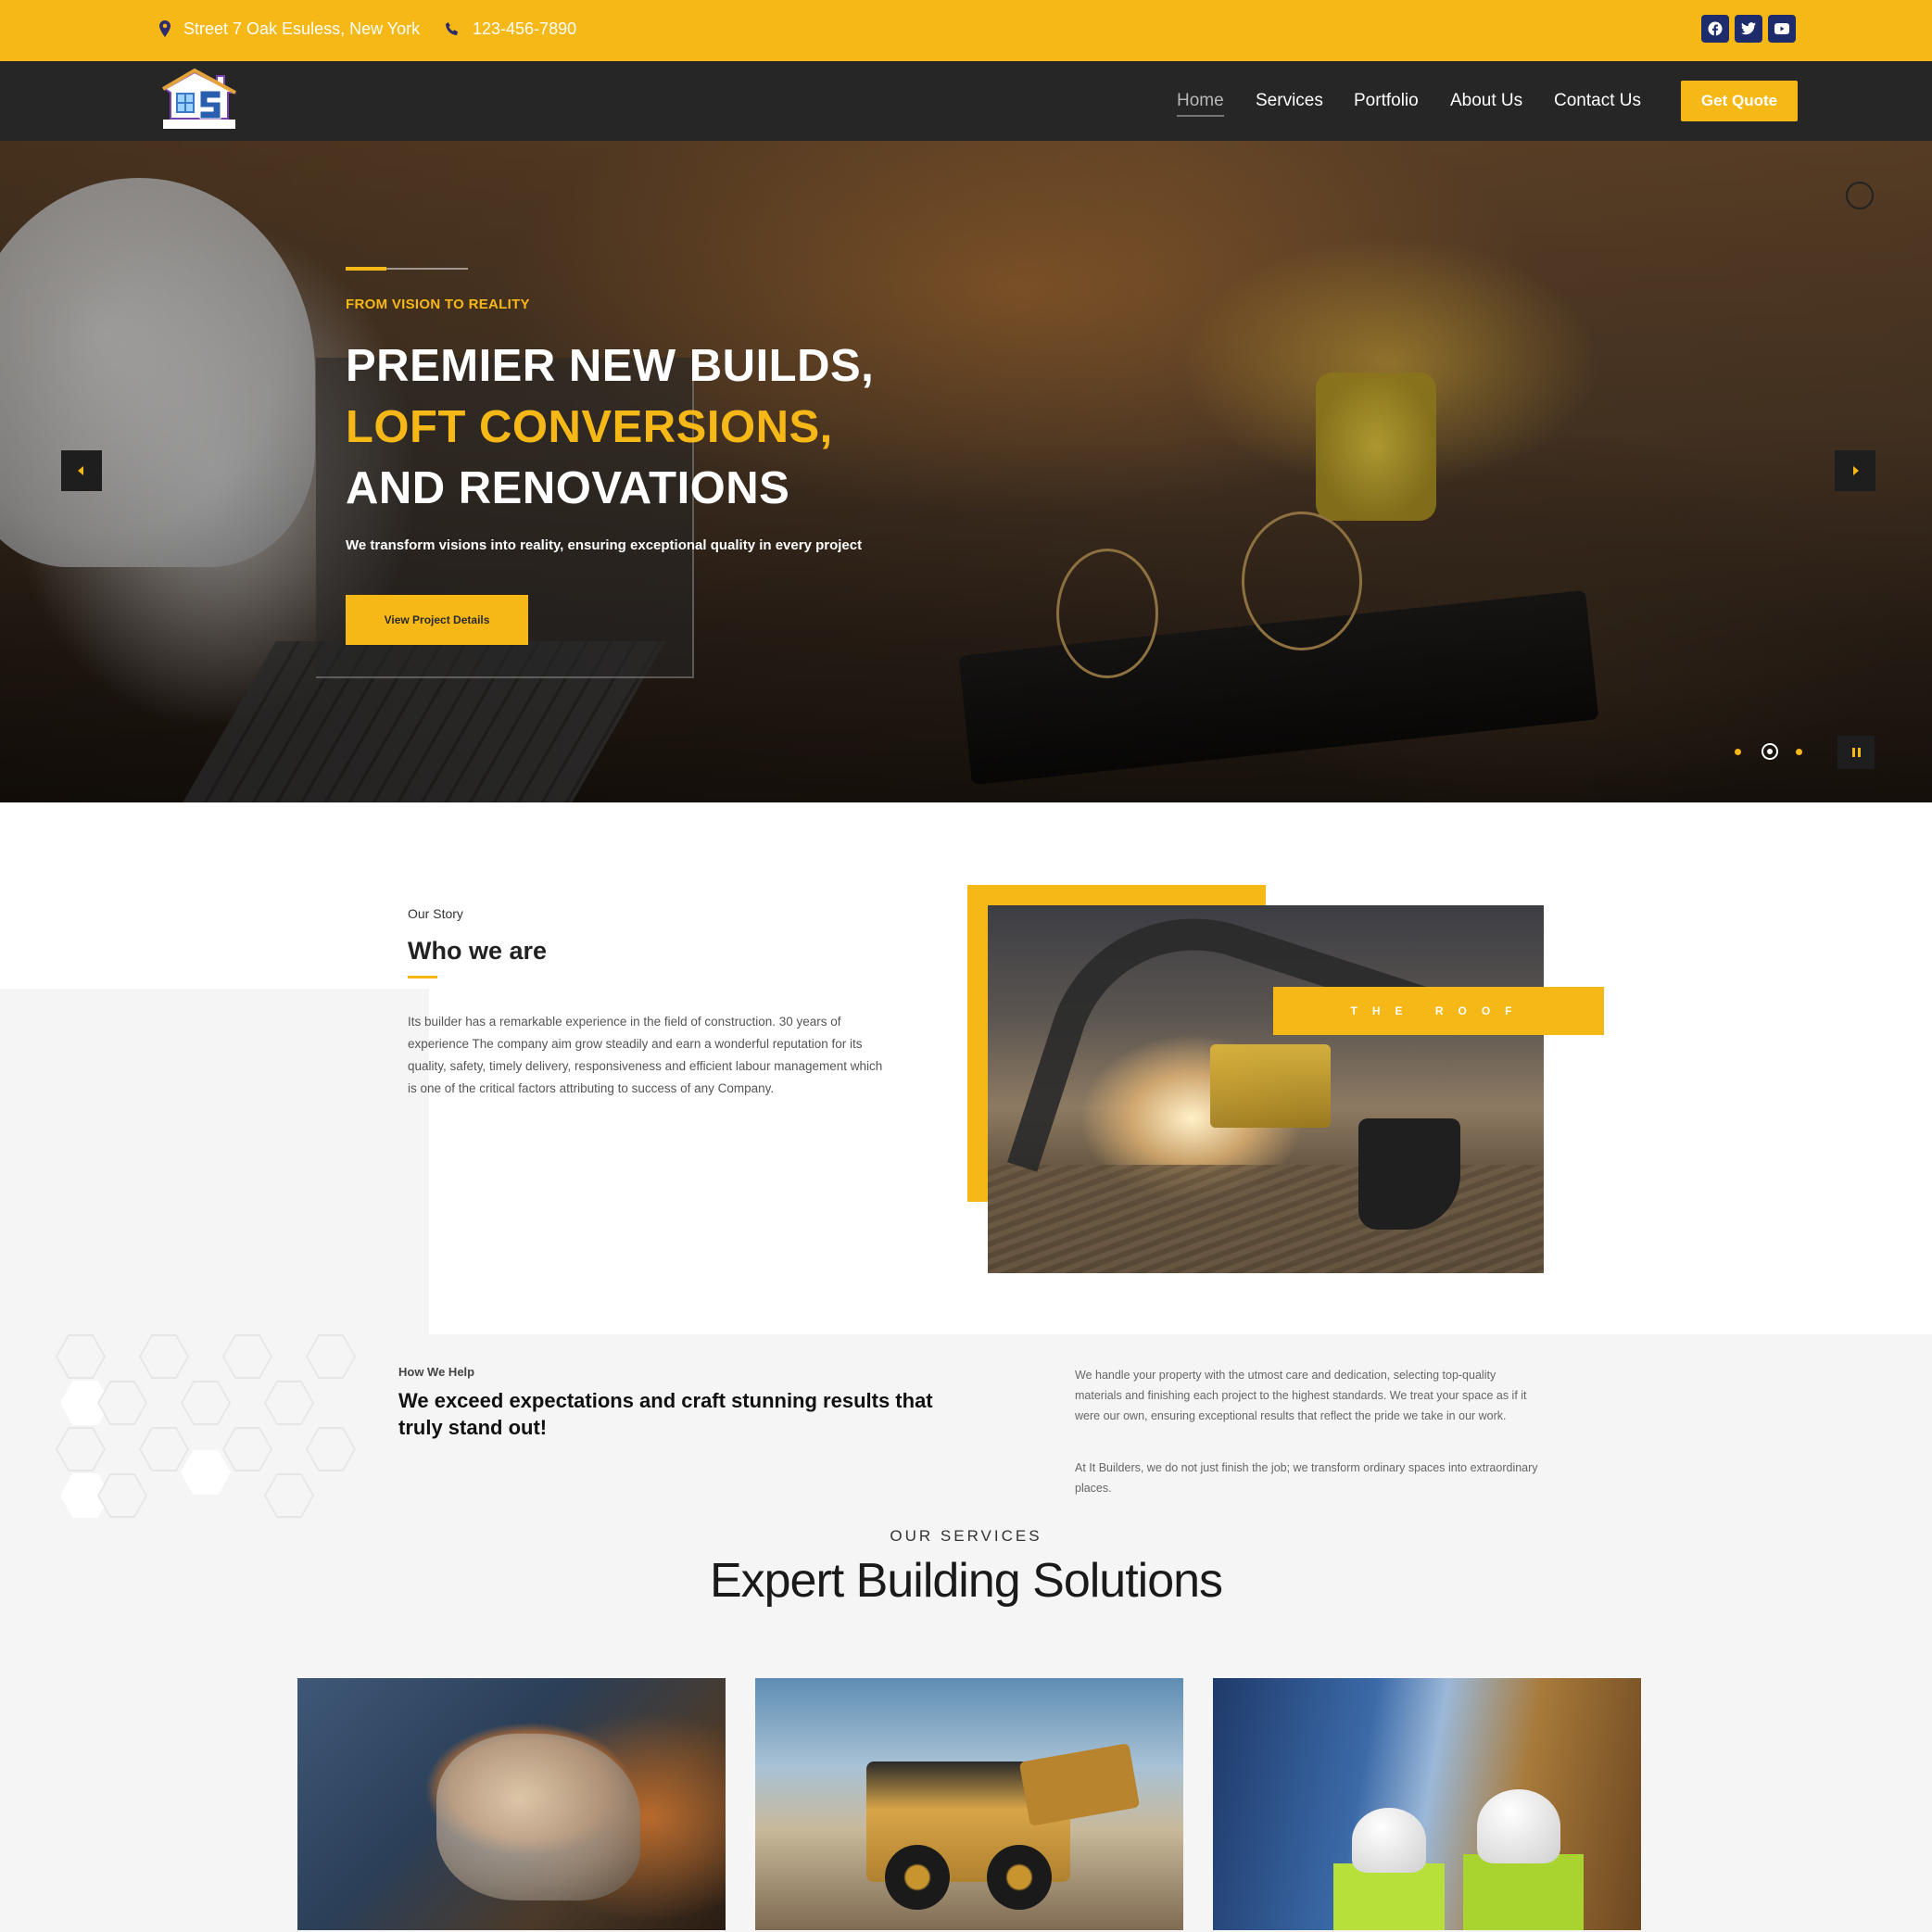 This screenshot has width=1932, height=1932. Describe the element at coordinates (1389, 1896) in the screenshot. I see `workers-image` at that location.